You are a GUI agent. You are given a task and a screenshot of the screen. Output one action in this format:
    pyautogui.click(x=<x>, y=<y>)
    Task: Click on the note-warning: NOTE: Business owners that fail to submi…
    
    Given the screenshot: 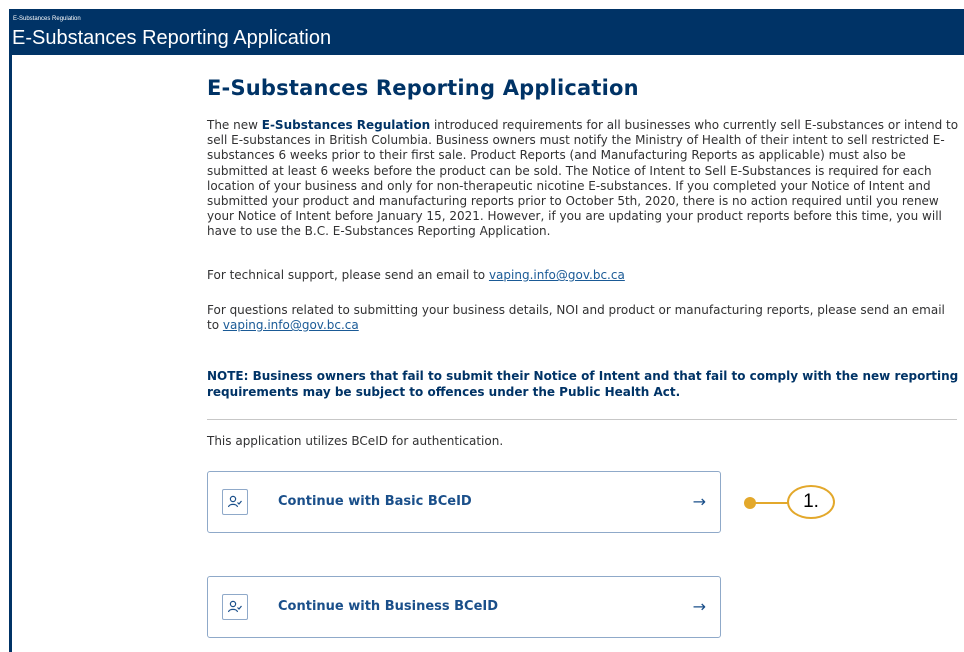 What is the action you would take?
    pyautogui.click(x=583, y=384)
    